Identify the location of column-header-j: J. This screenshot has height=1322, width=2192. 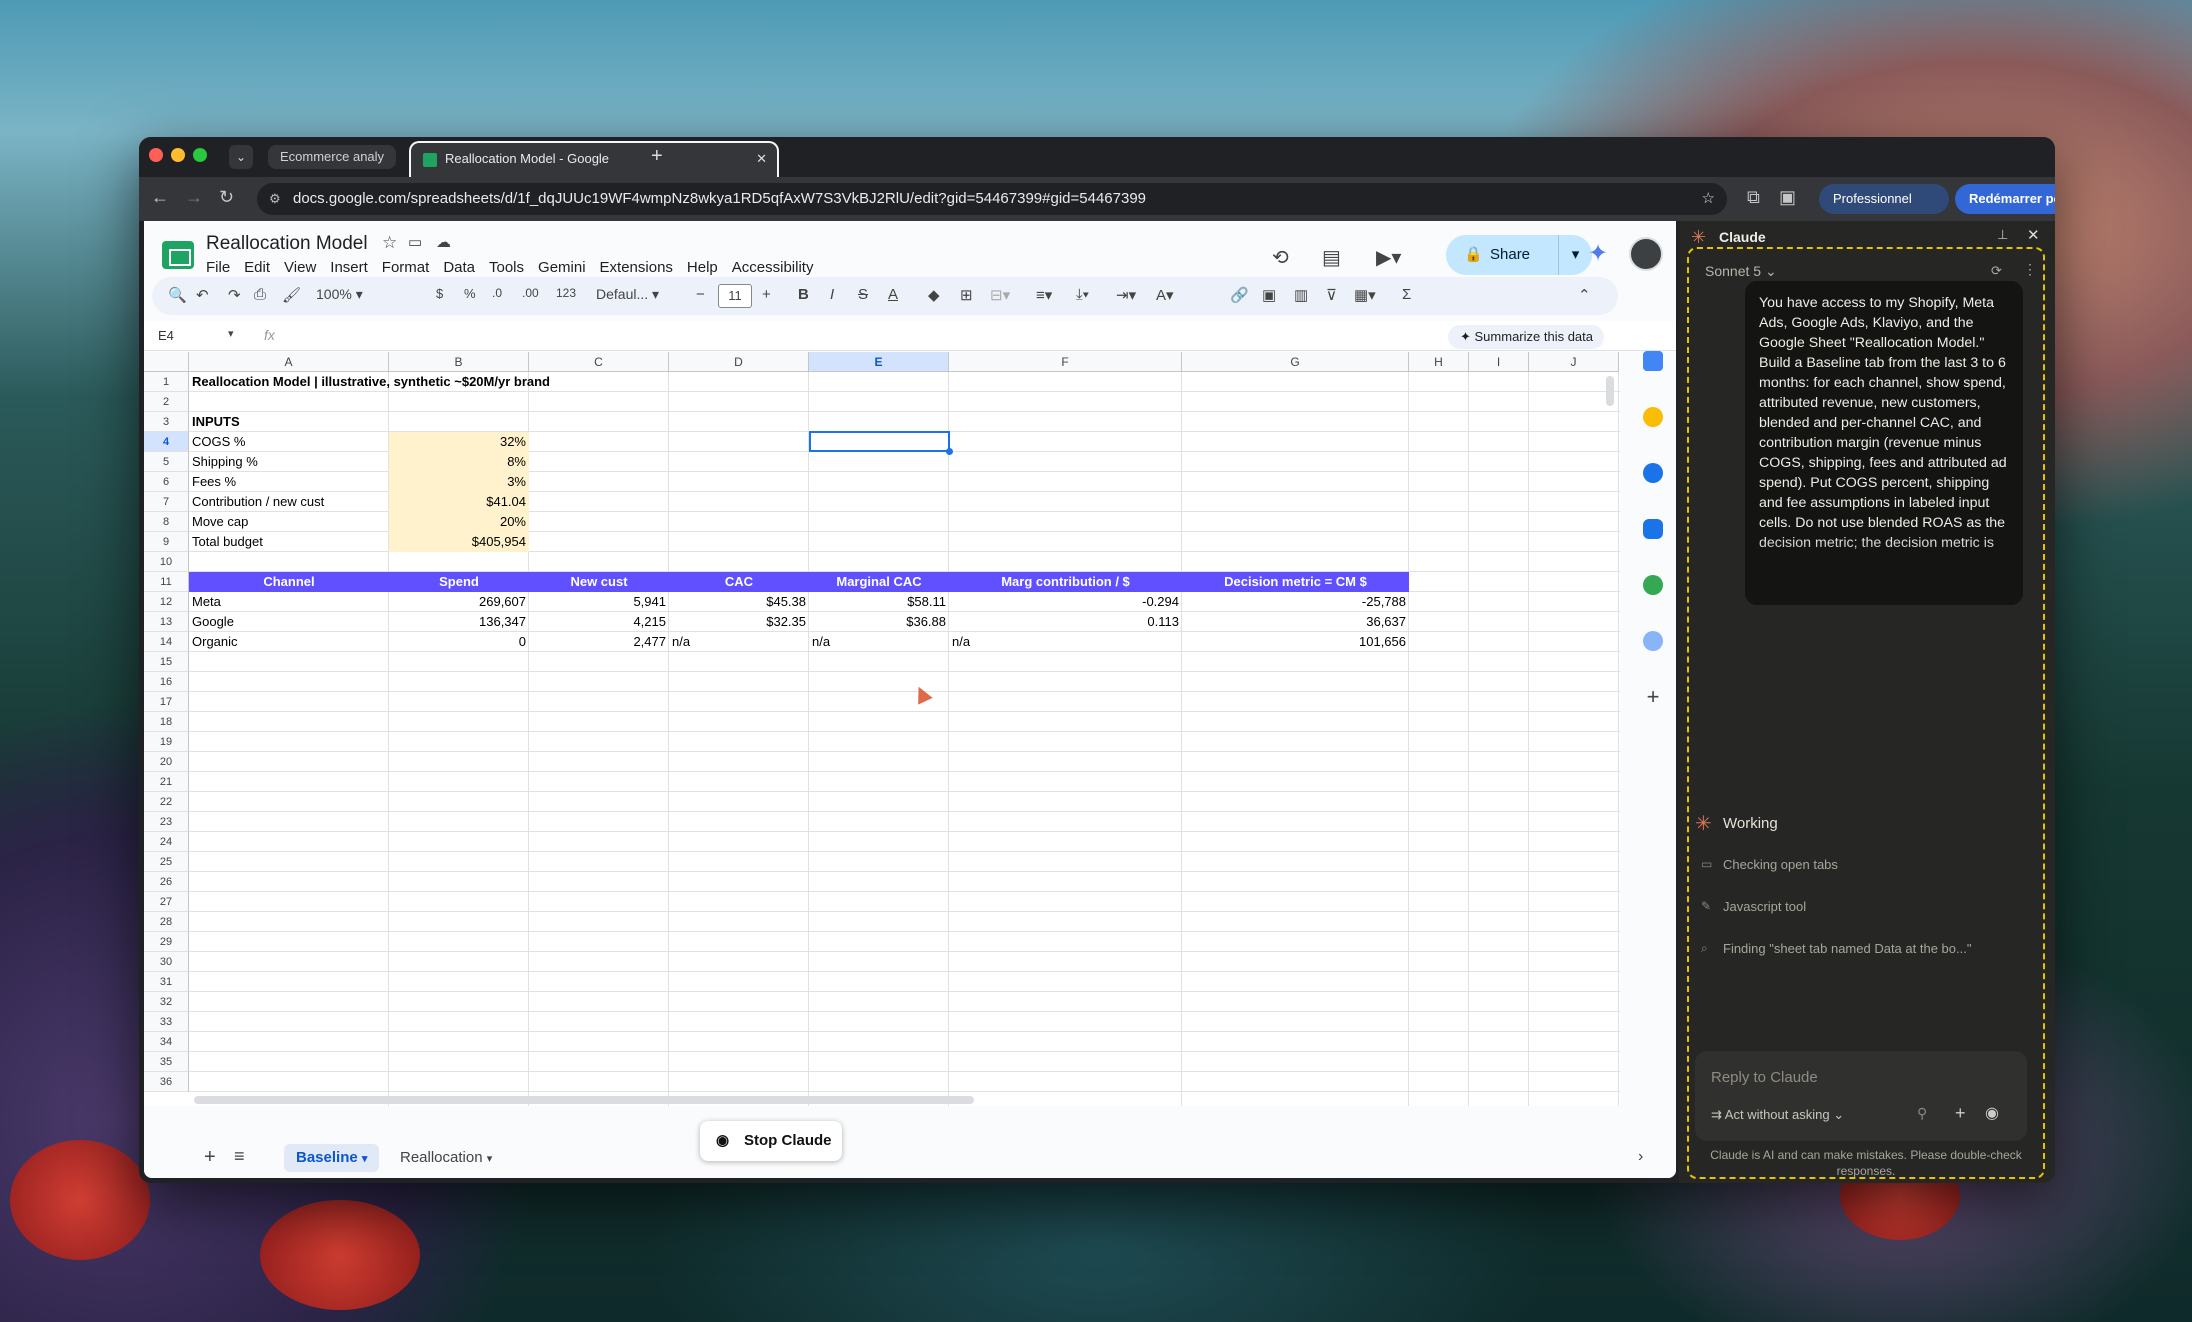
(1574, 362).